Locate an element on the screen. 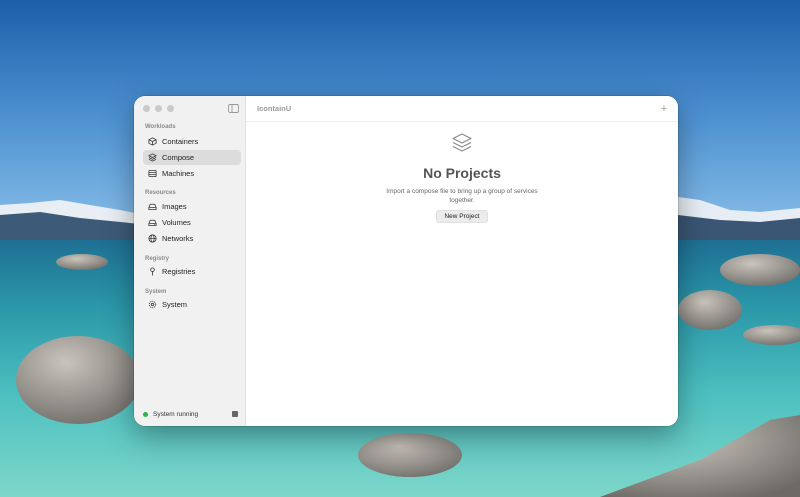 This screenshot has width=800, height=497. minimize-window-button is located at coordinates (158, 108).